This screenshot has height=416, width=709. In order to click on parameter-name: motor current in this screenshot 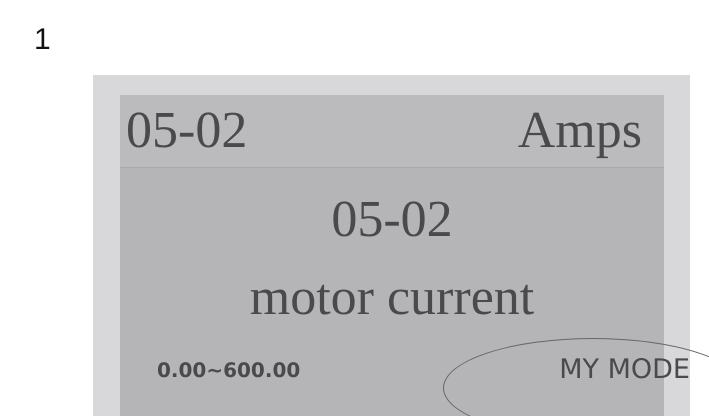, I will do `click(392, 298)`.